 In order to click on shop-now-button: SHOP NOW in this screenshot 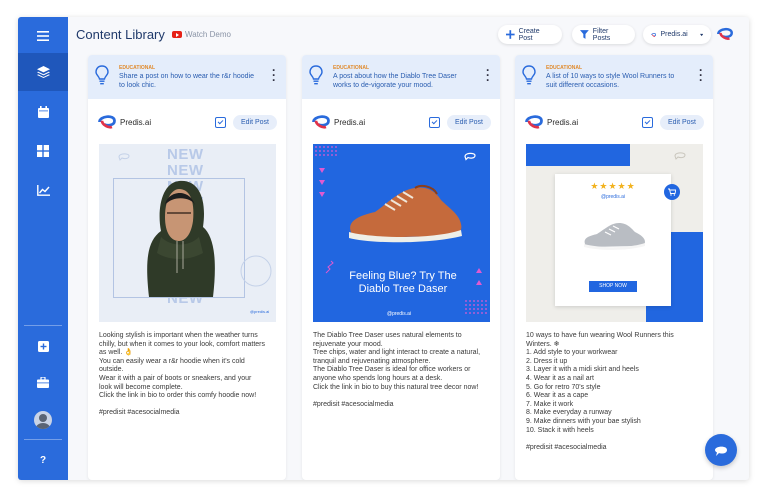, I will do `click(613, 286)`.